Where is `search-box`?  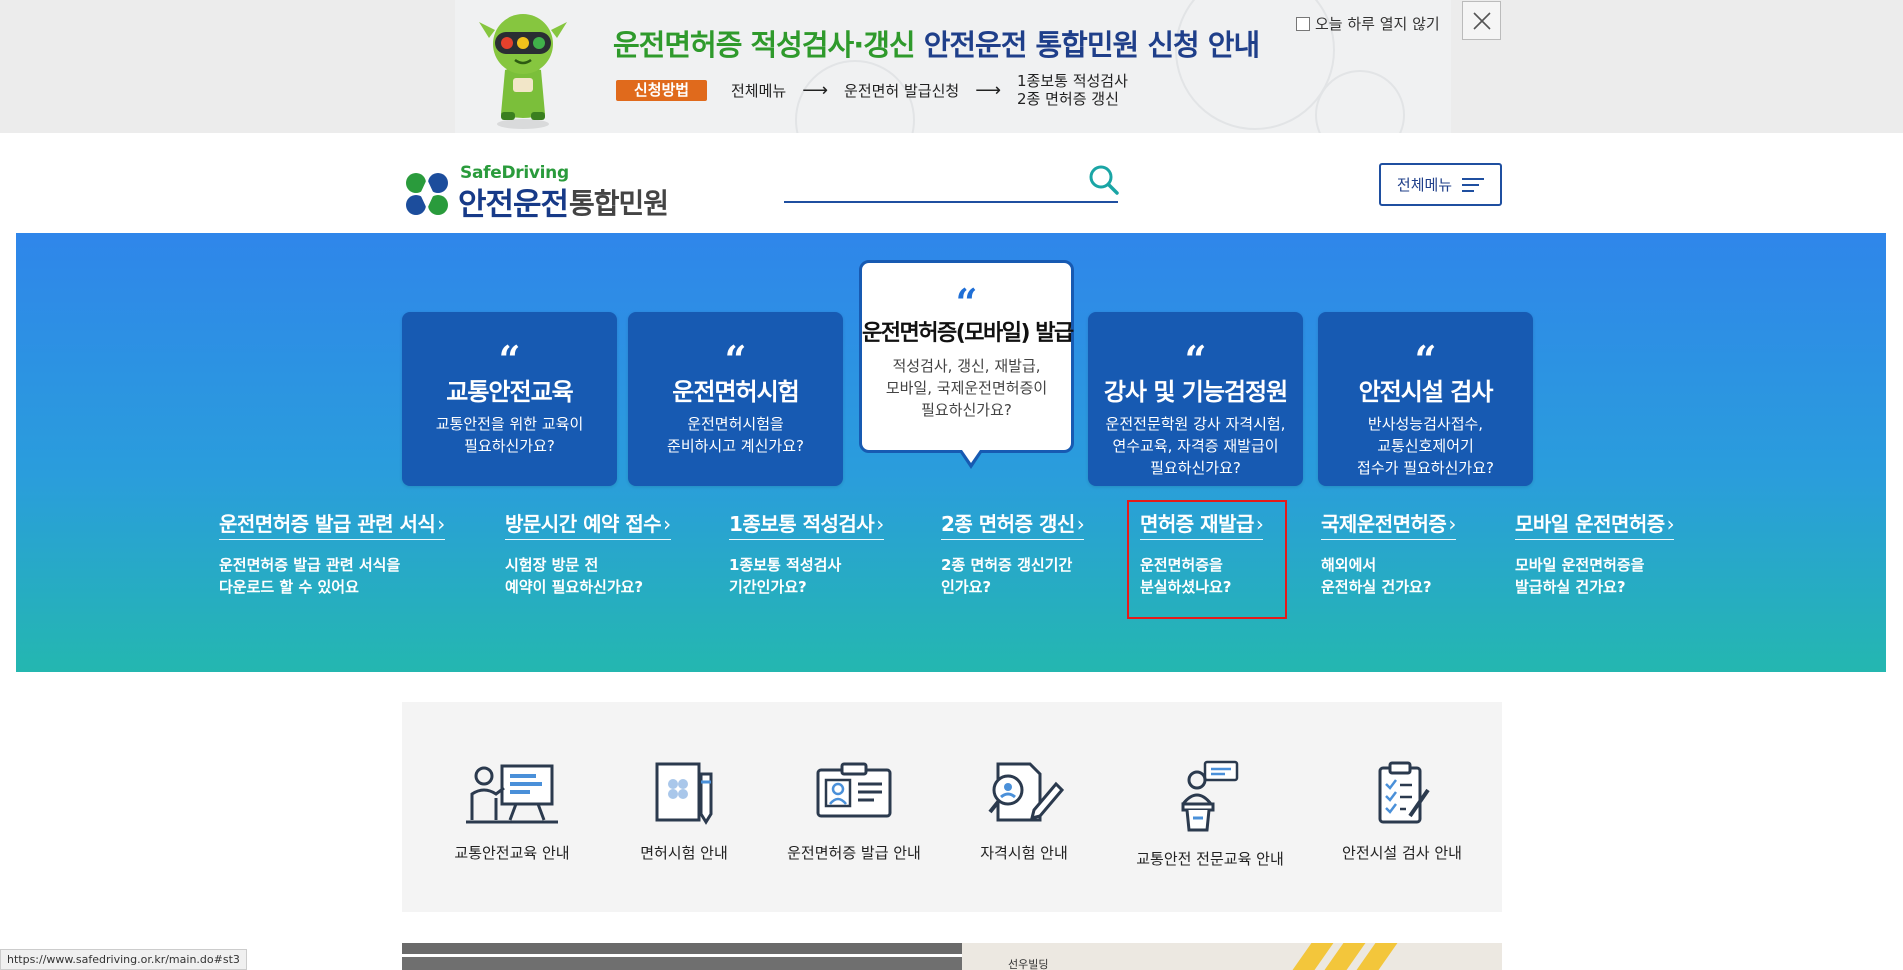 search-box is located at coordinates (952, 182).